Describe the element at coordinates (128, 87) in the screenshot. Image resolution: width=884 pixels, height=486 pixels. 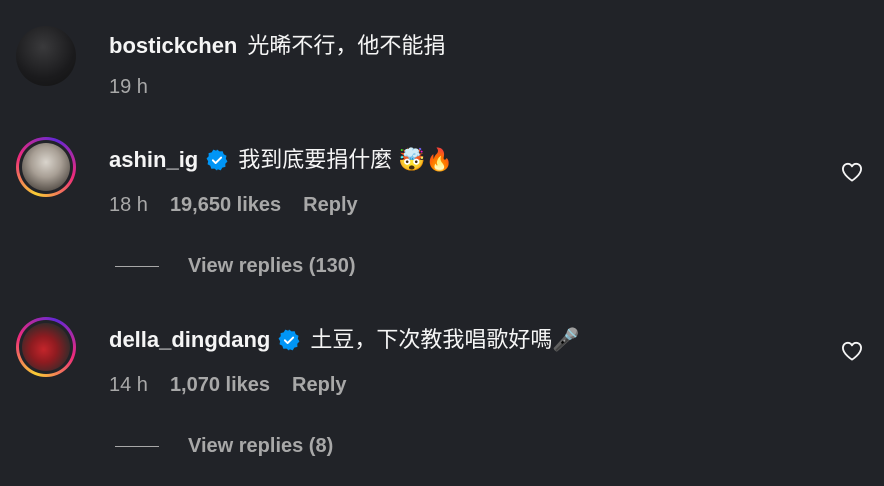
I see `comment-time: 19 h` at that location.